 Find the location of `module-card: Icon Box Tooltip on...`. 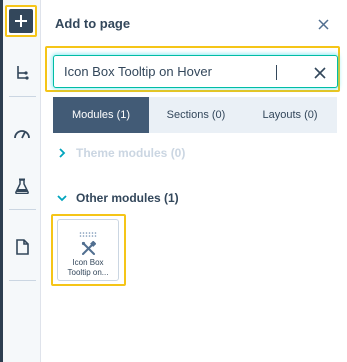

module-card: Icon Box Tooltip on... is located at coordinates (88, 250).